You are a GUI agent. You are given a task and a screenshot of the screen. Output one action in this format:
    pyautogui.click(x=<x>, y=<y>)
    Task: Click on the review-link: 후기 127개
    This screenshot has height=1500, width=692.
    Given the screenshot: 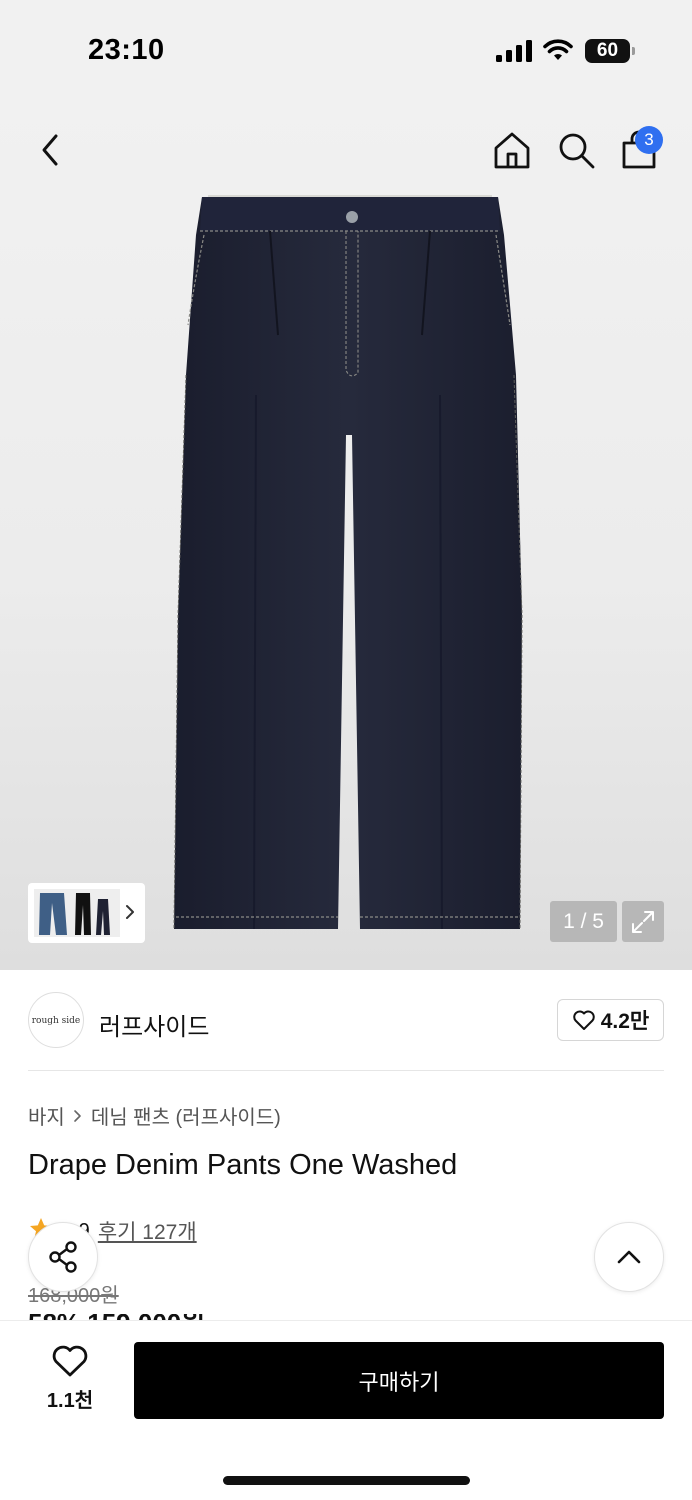 What is the action you would take?
    pyautogui.click(x=147, y=1231)
    